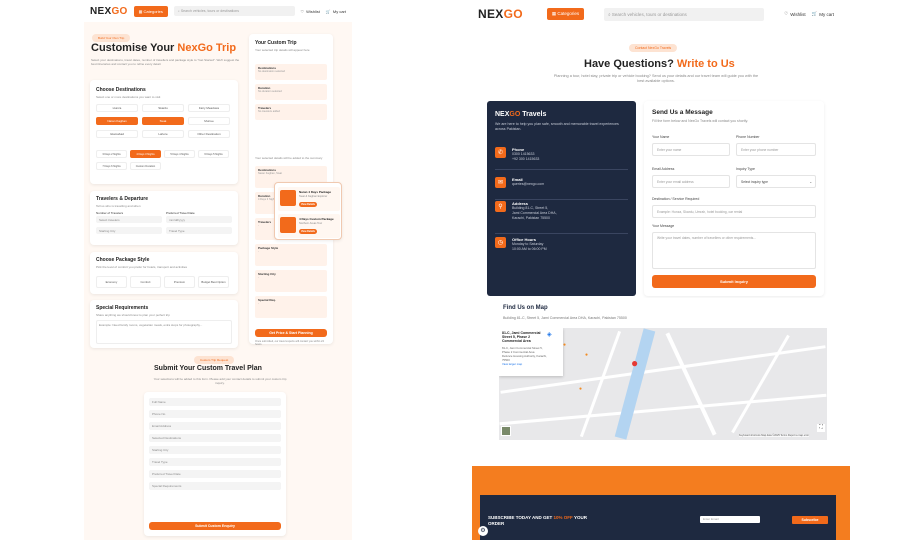 This screenshot has height=540, width=900. I want to click on submit-form-field: Travel Type, so click(215, 462).